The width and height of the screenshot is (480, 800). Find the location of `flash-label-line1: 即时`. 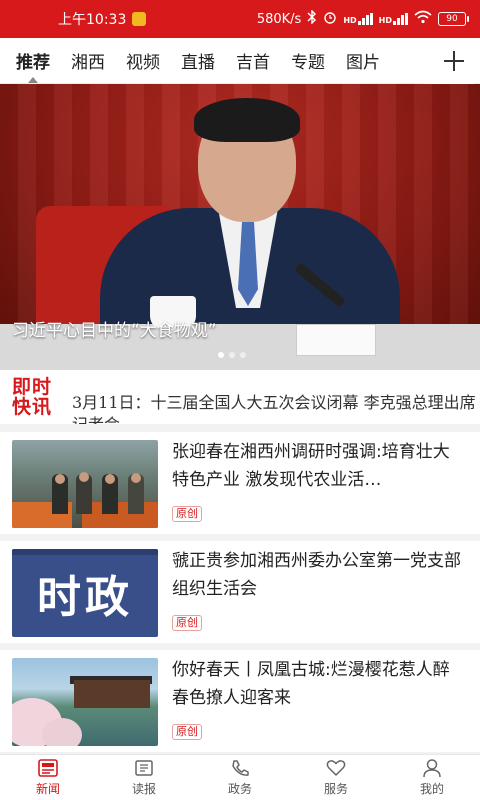

flash-label-line1: 即时 is located at coordinates (32, 387).